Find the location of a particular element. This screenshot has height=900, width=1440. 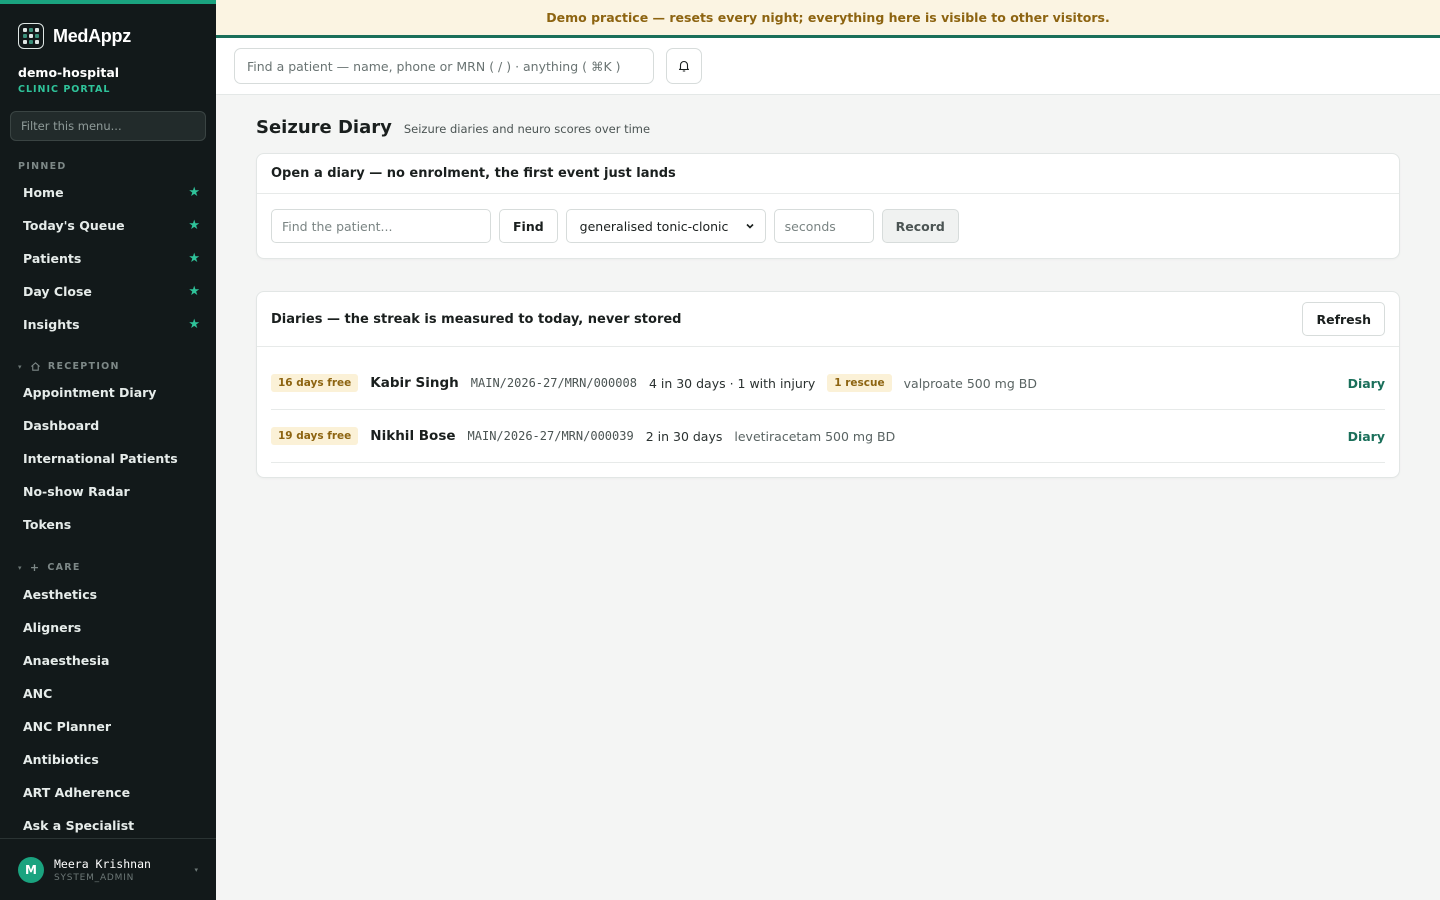

record-button: Record is located at coordinates (920, 226).